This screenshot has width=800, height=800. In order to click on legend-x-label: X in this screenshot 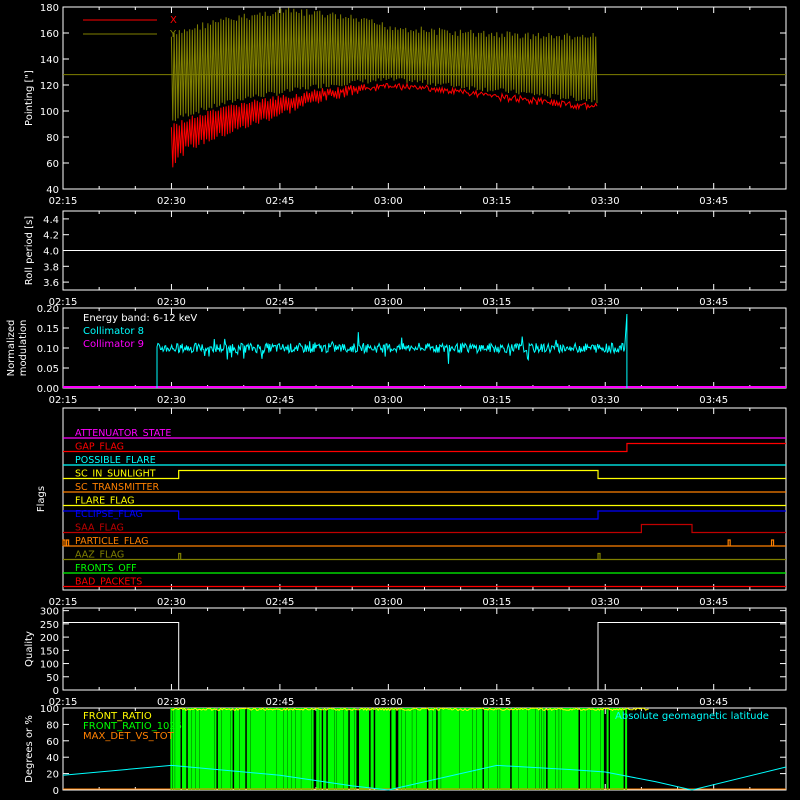, I will do `click(173, 20)`.